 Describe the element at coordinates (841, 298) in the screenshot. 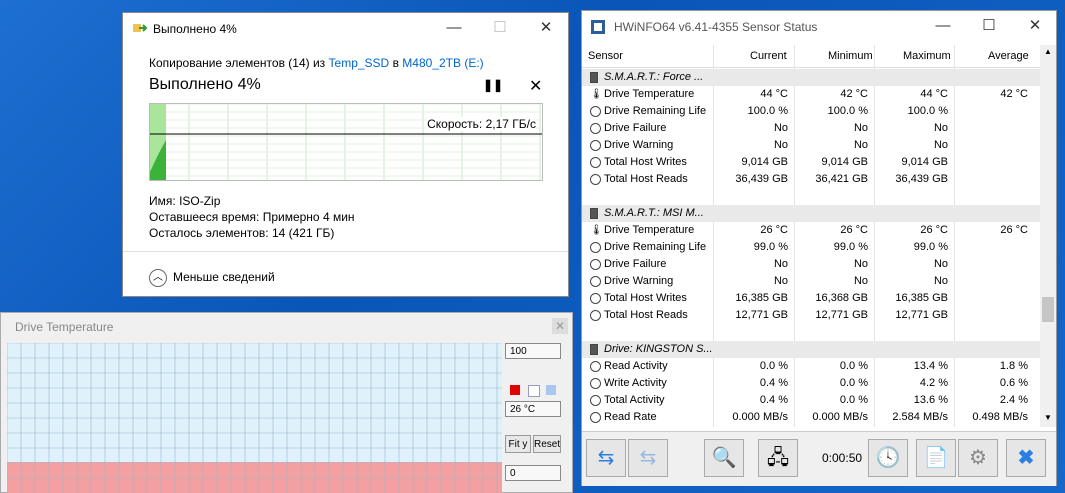

I see `value-min: 16,368 GB` at that location.